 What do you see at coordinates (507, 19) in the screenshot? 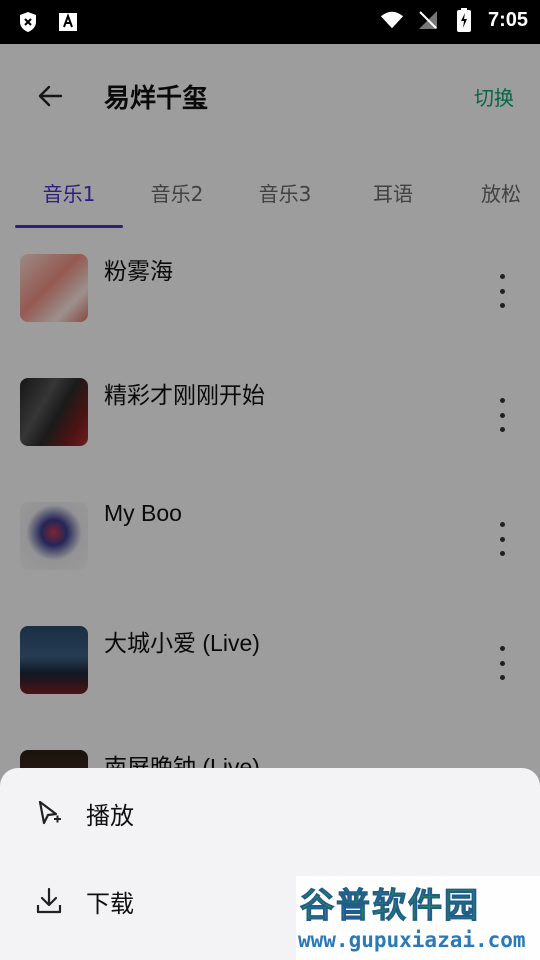
I see `status-time: 7:05` at bounding box center [507, 19].